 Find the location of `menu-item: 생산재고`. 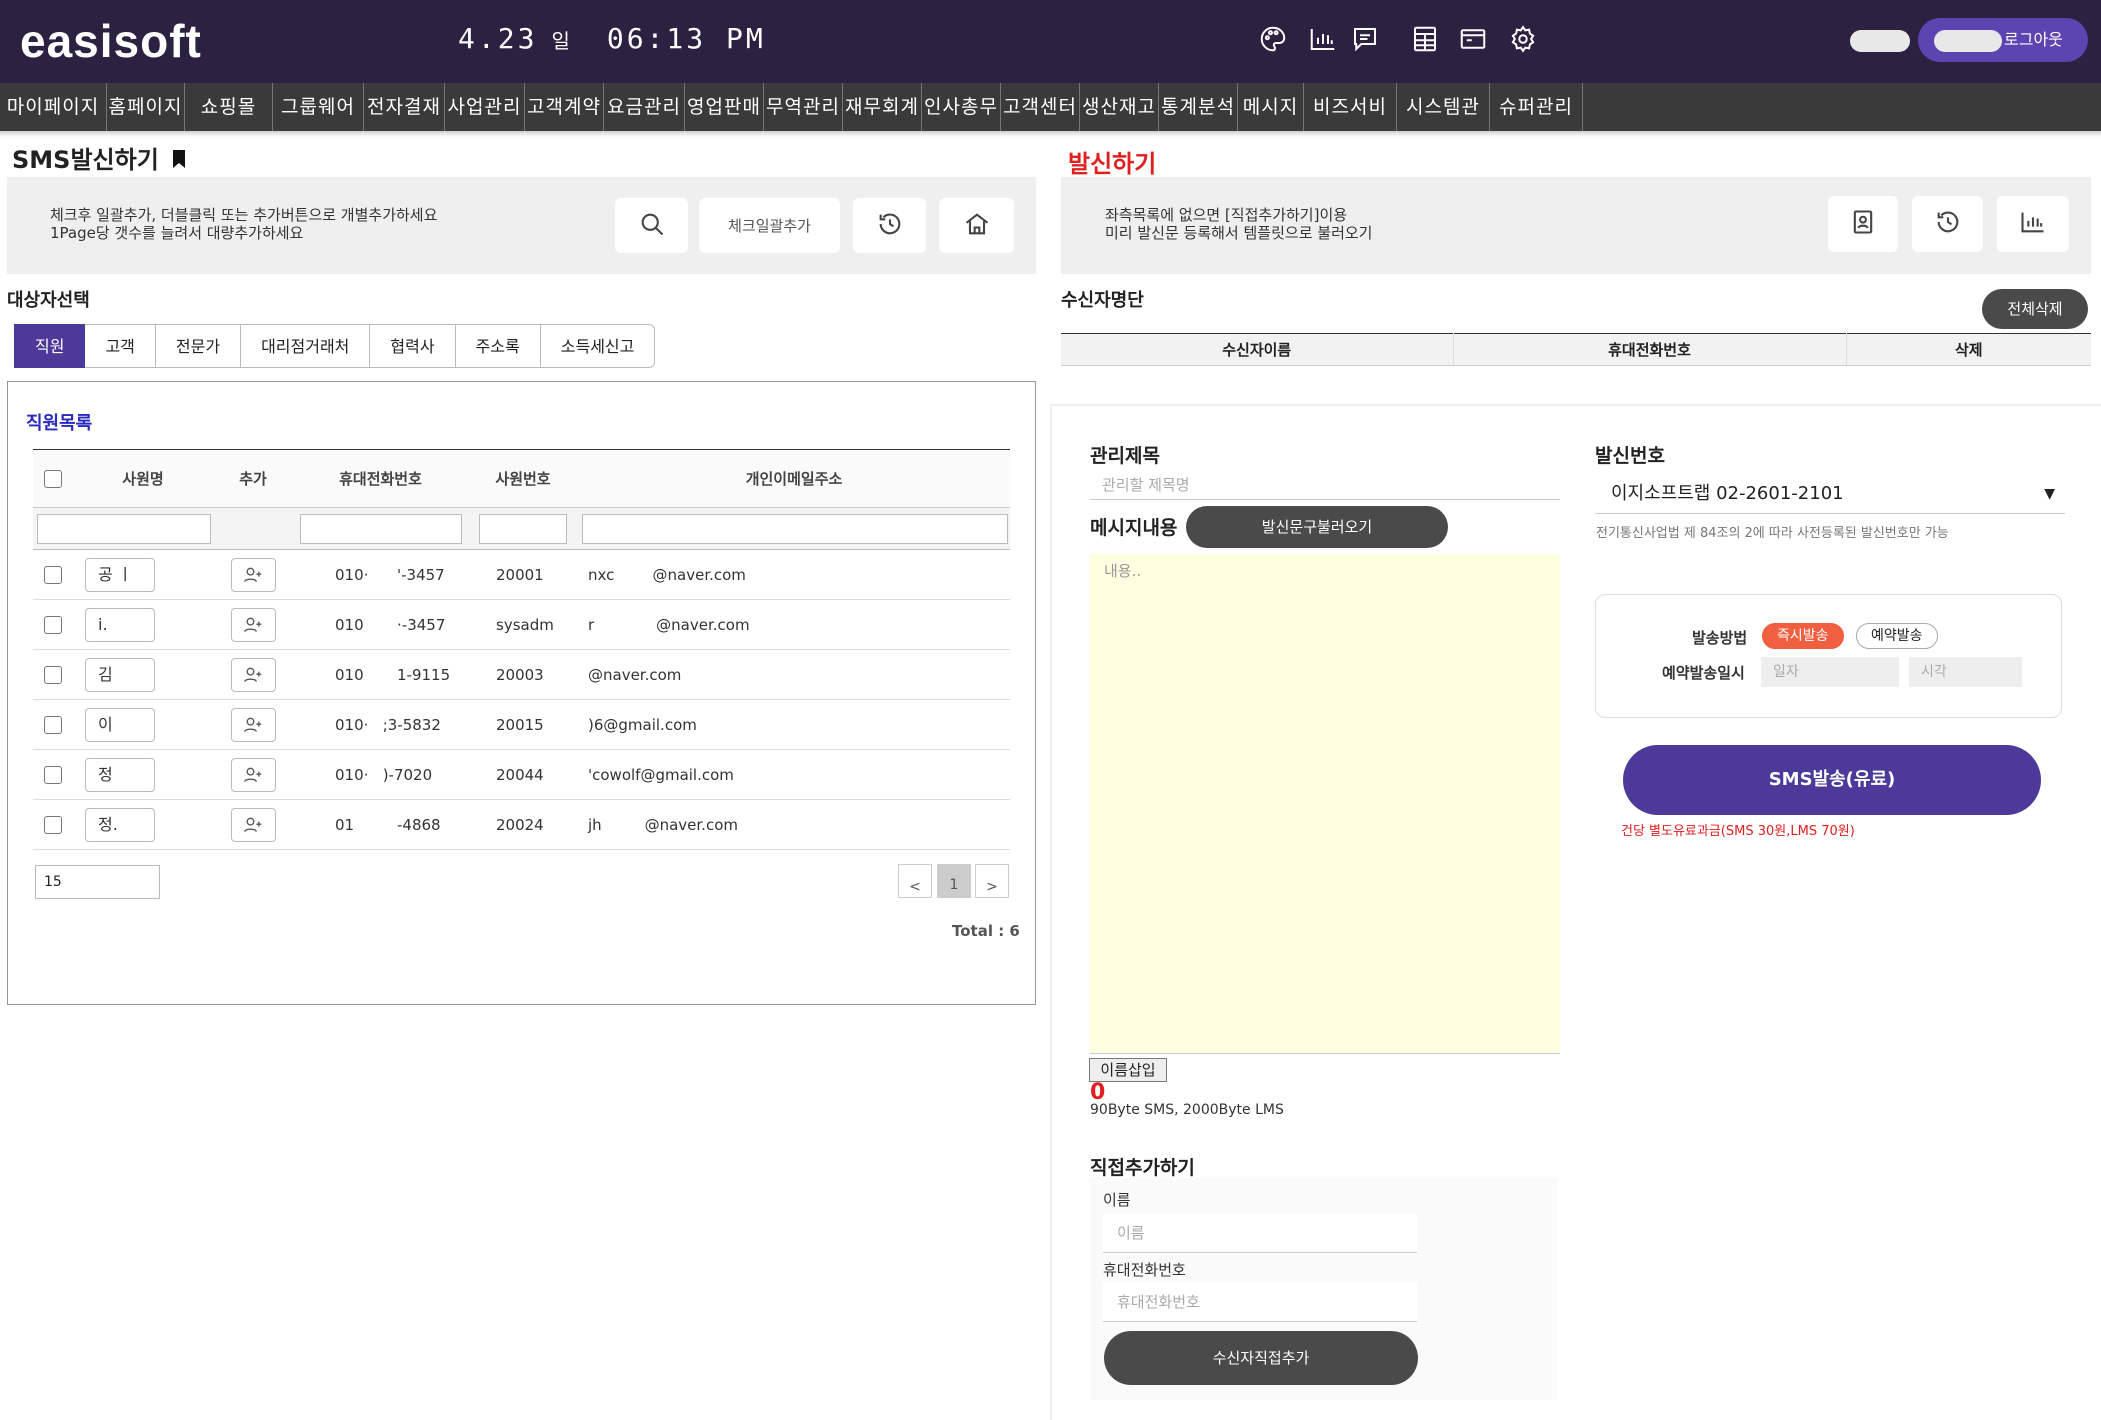

menu-item: 생산재고 is located at coordinates (1119, 107).